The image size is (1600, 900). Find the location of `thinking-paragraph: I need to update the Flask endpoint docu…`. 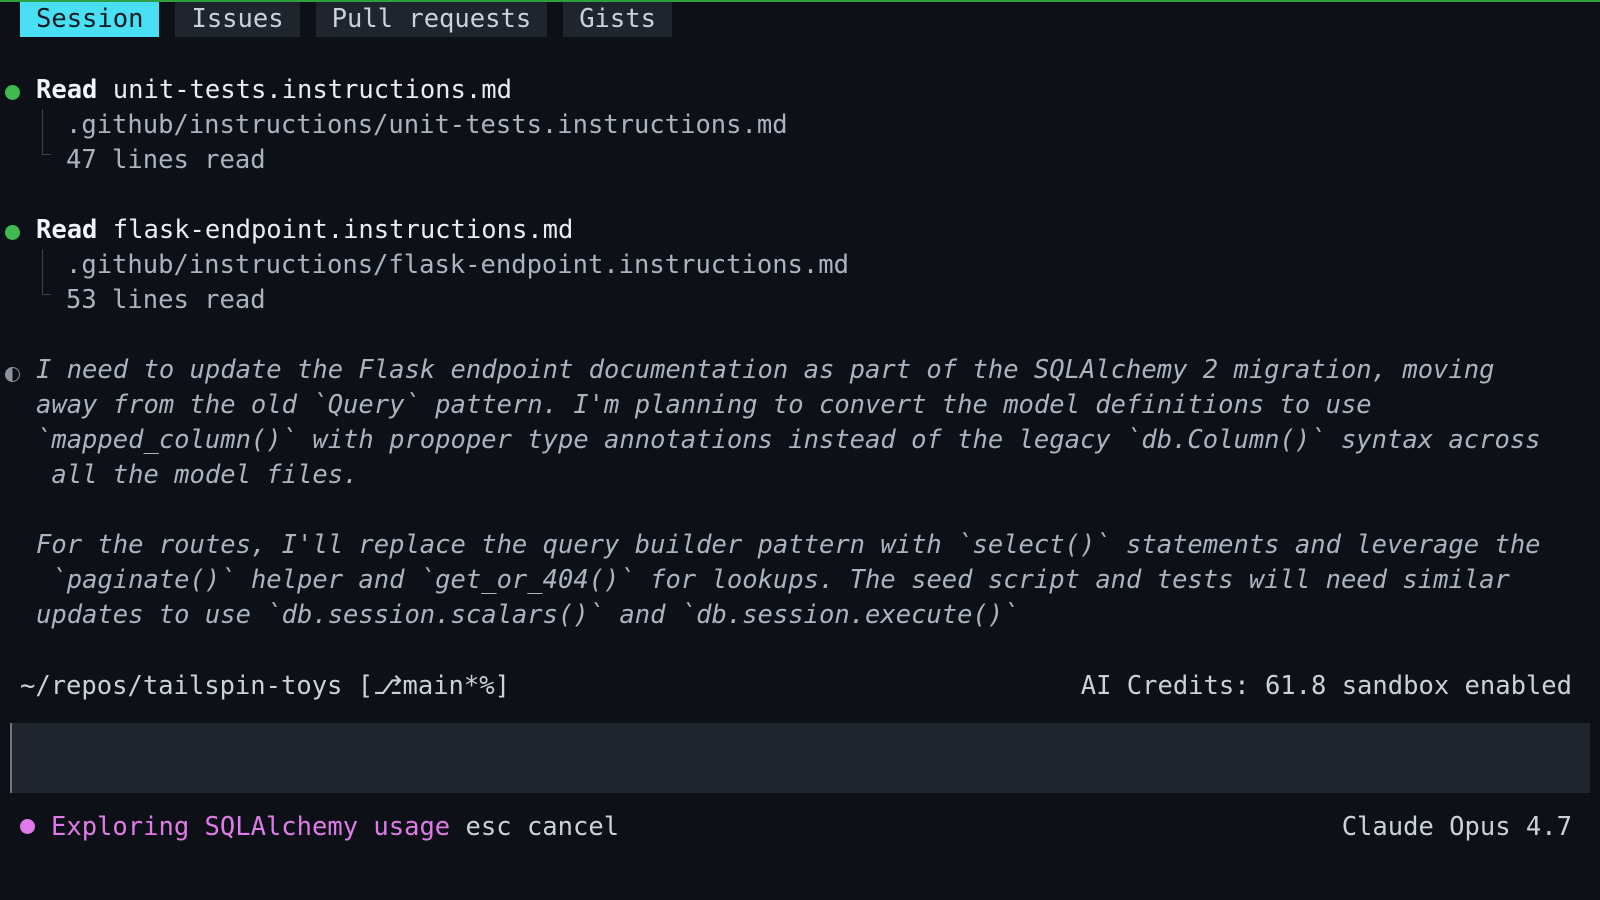

thinking-paragraph: I need to update the Flask endpoint docu… is located at coordinates (788, 422).